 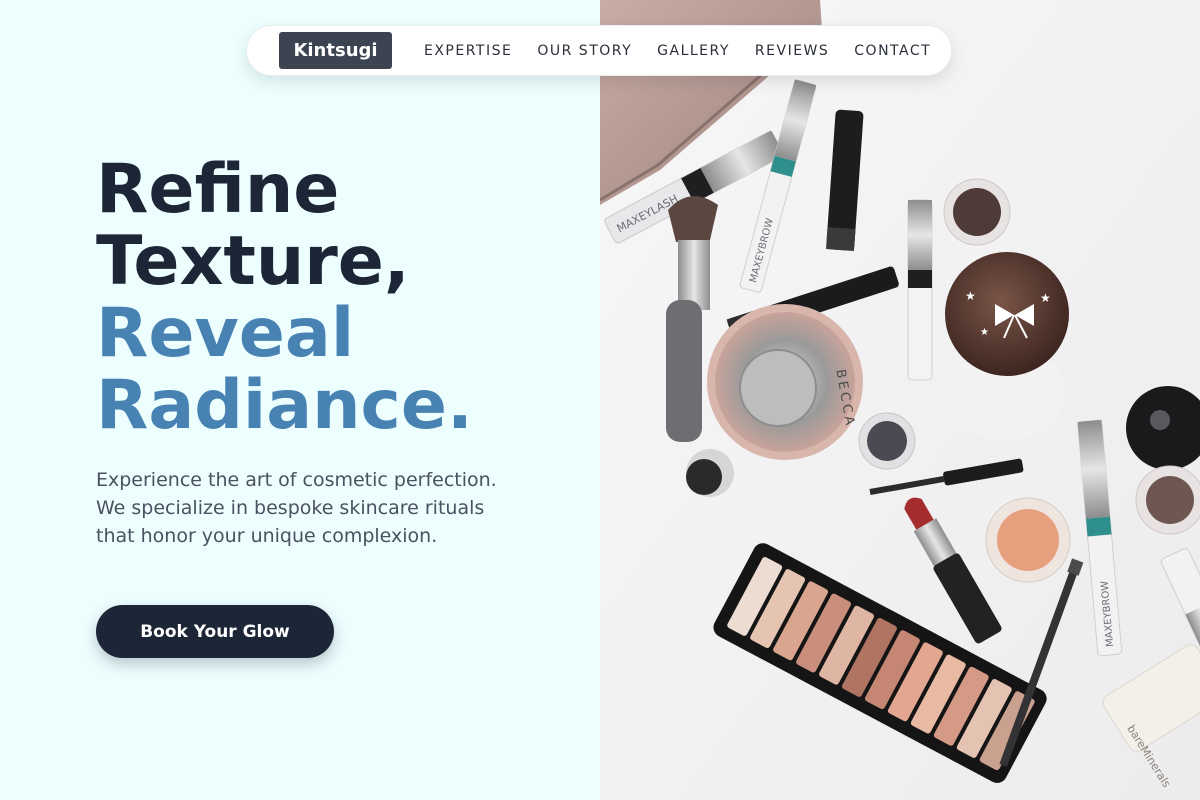 I want to click on nav-link-reviews: REVIEWS, so click(x=792, y=51).